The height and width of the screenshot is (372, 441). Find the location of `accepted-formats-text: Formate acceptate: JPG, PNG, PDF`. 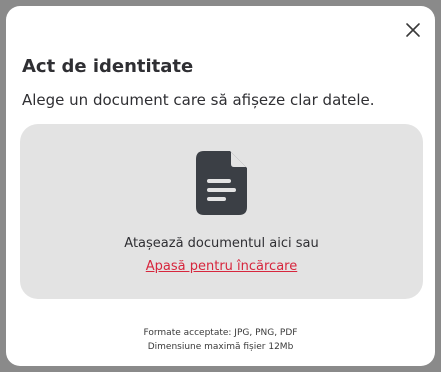

accepted-formats-text: Formate acceptate: JPG, PNG, PDF is located at coordinates (220, 333).